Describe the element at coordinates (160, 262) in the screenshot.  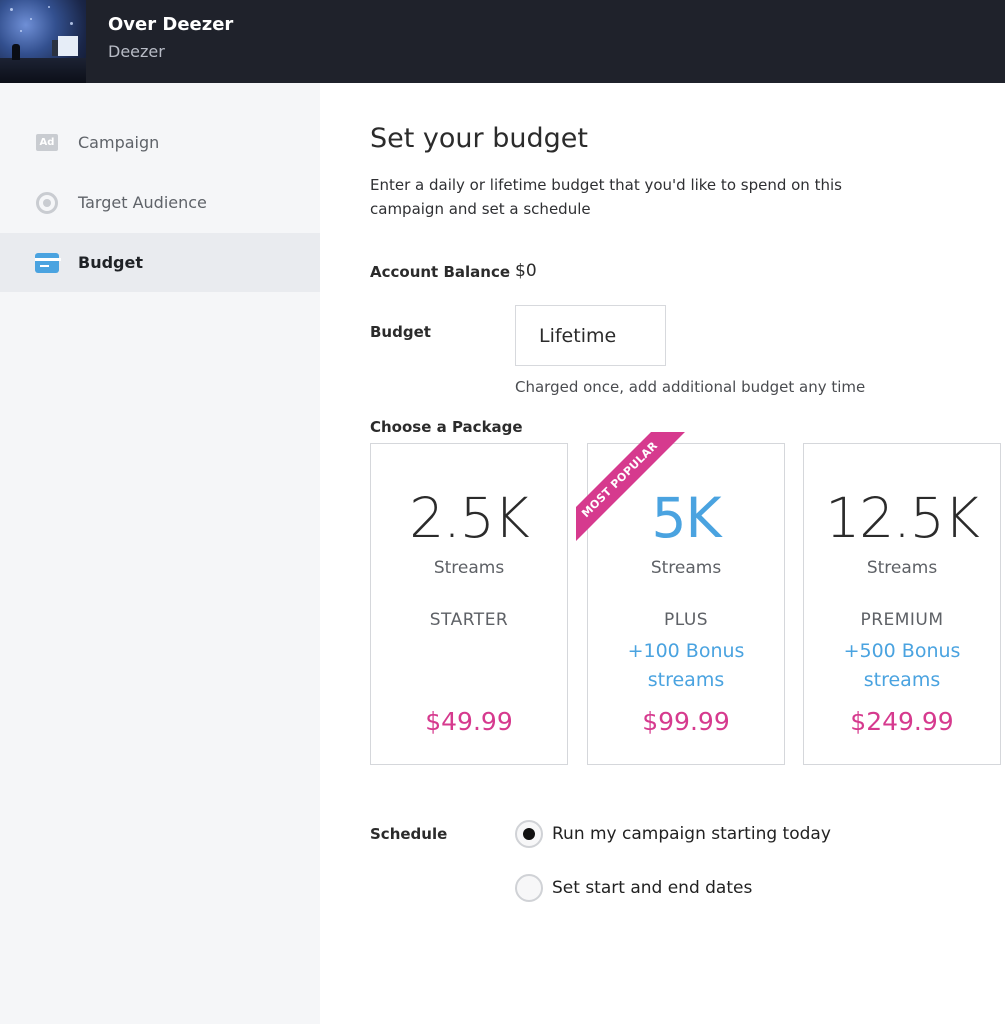
I see `sidebar-item-budget: Budget` at that location.